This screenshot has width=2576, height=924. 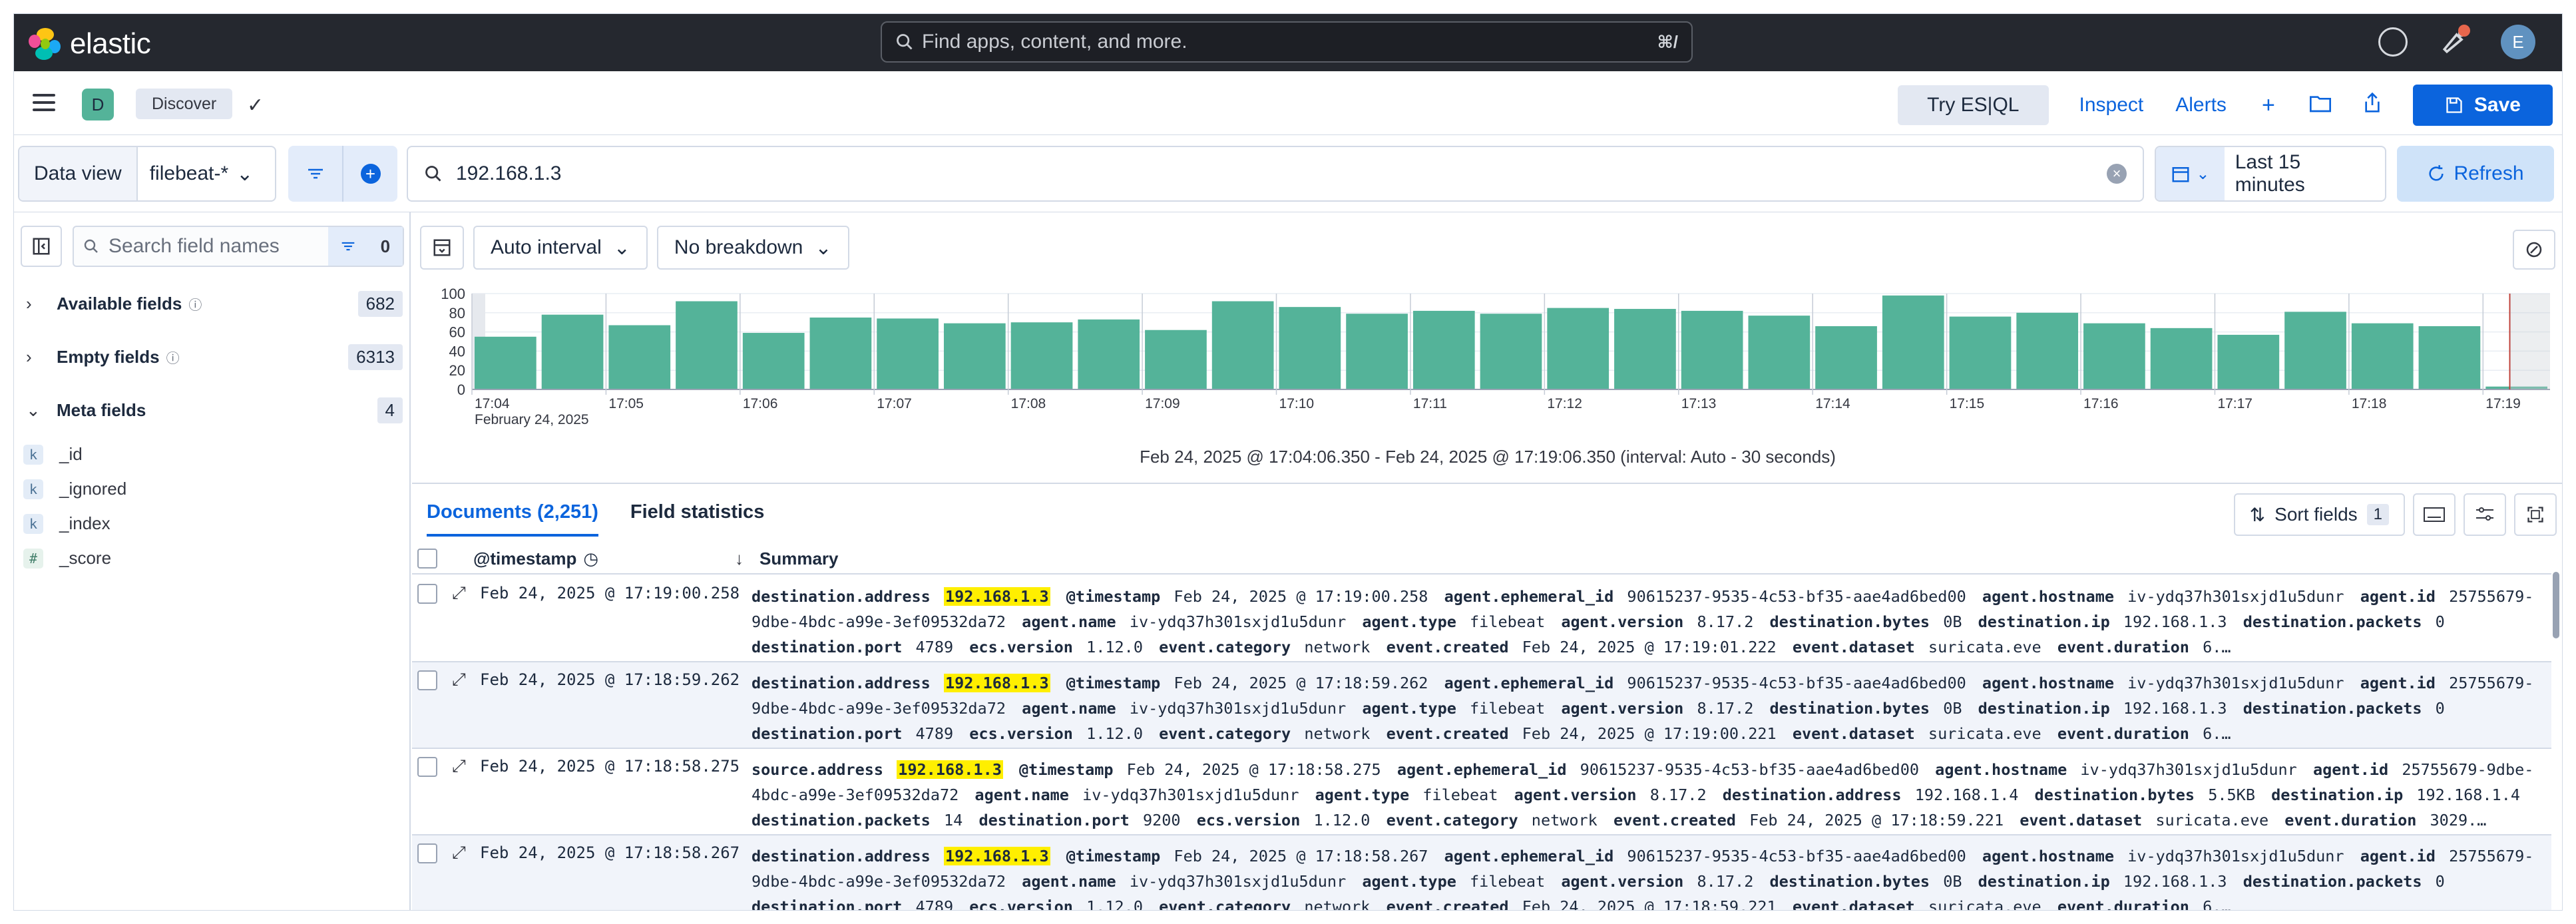 I want to click on fullscreen-icon, so click(x=2535, y=514).